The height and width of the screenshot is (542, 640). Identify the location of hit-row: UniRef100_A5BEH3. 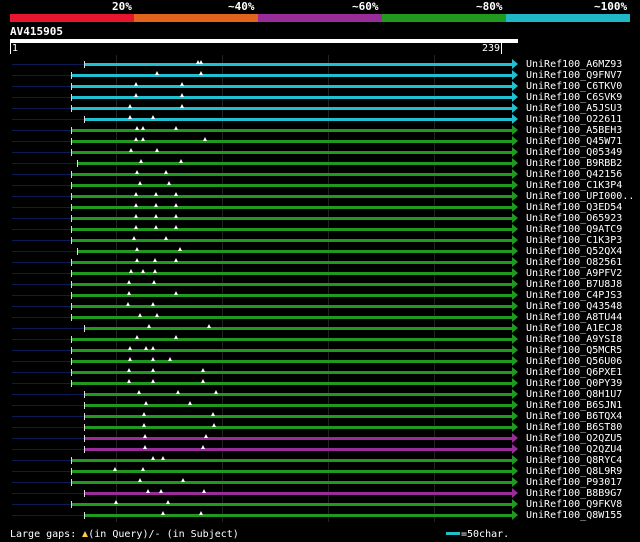
(320, 130).